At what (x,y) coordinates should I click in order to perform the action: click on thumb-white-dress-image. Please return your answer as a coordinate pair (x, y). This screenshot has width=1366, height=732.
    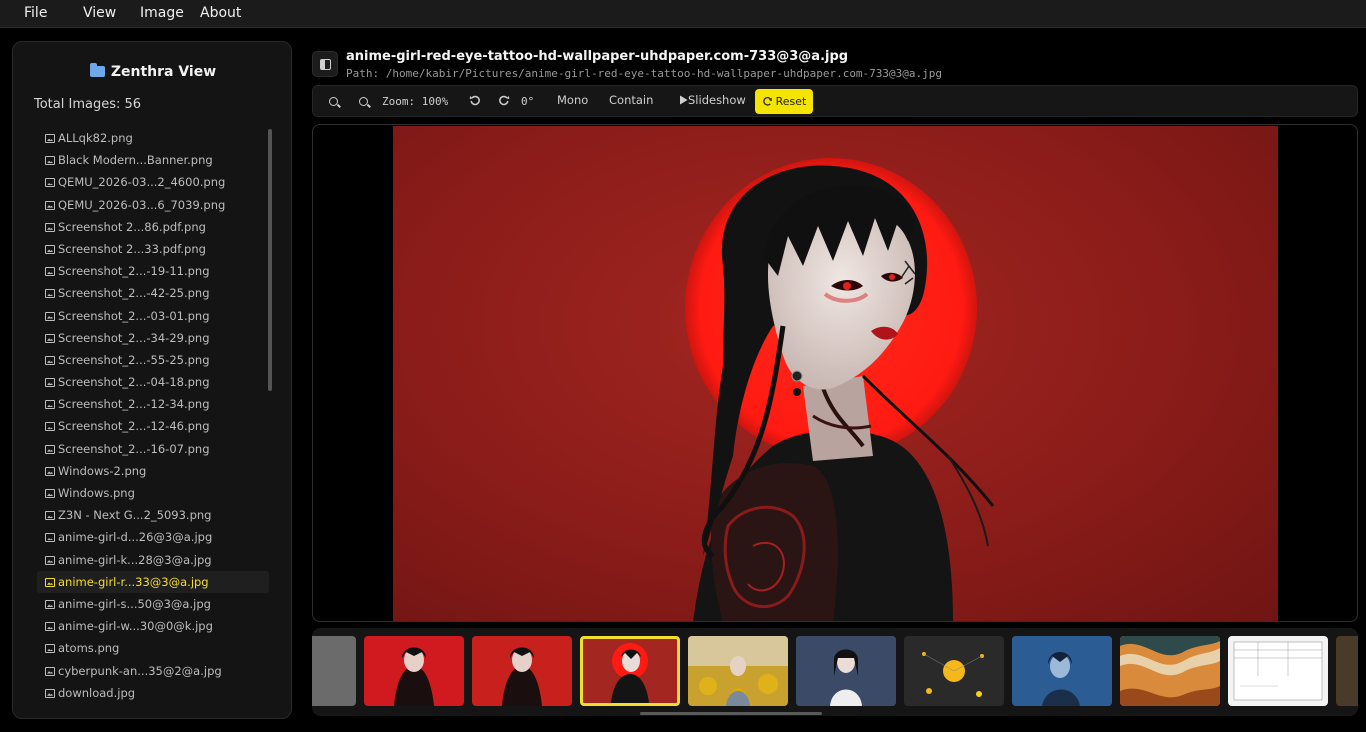
    Looking at the image, I should click on (846, 671).